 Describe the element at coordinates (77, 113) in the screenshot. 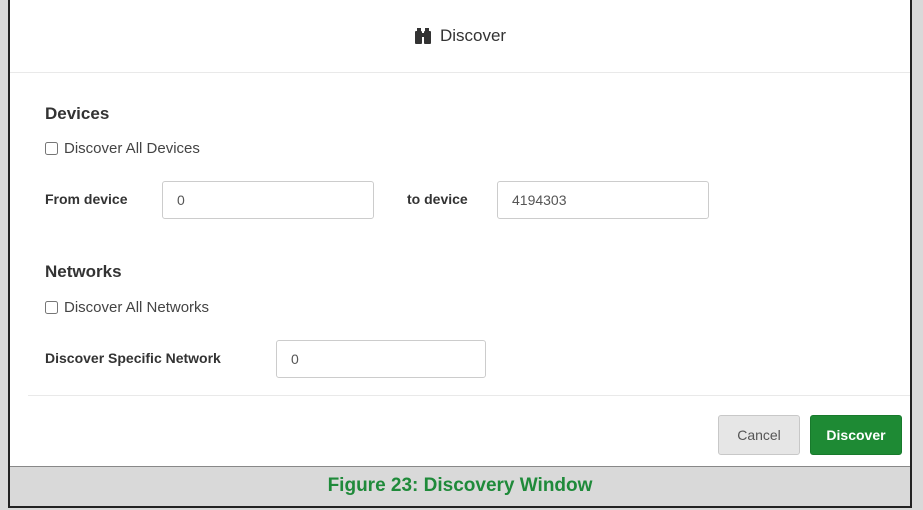

I see `devices-section-title: Devices` at that location.